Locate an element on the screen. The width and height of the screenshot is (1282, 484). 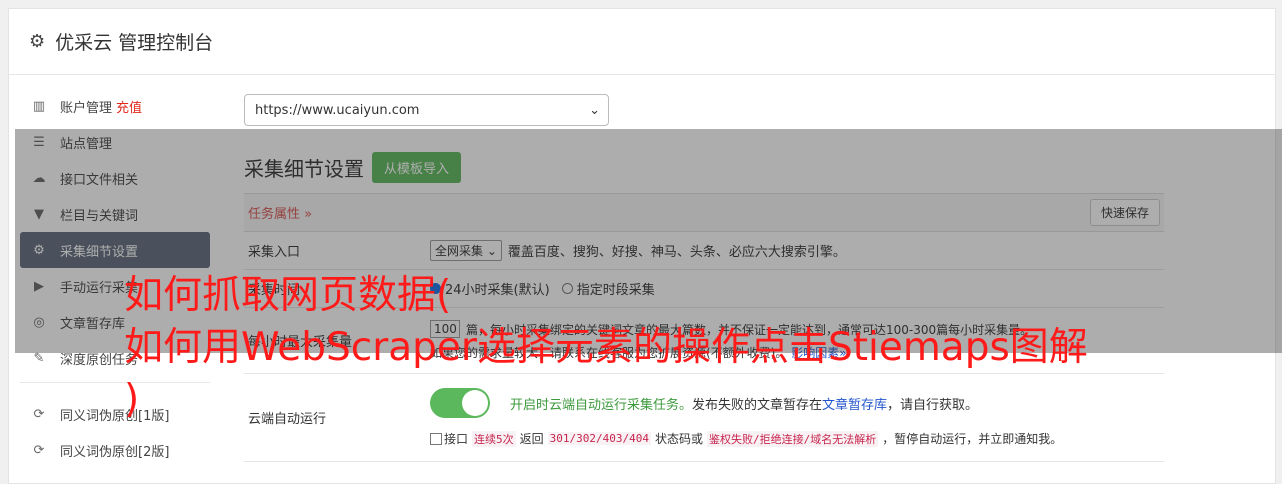
checkbox-label: 接口 is located at coordinates (456, 439).